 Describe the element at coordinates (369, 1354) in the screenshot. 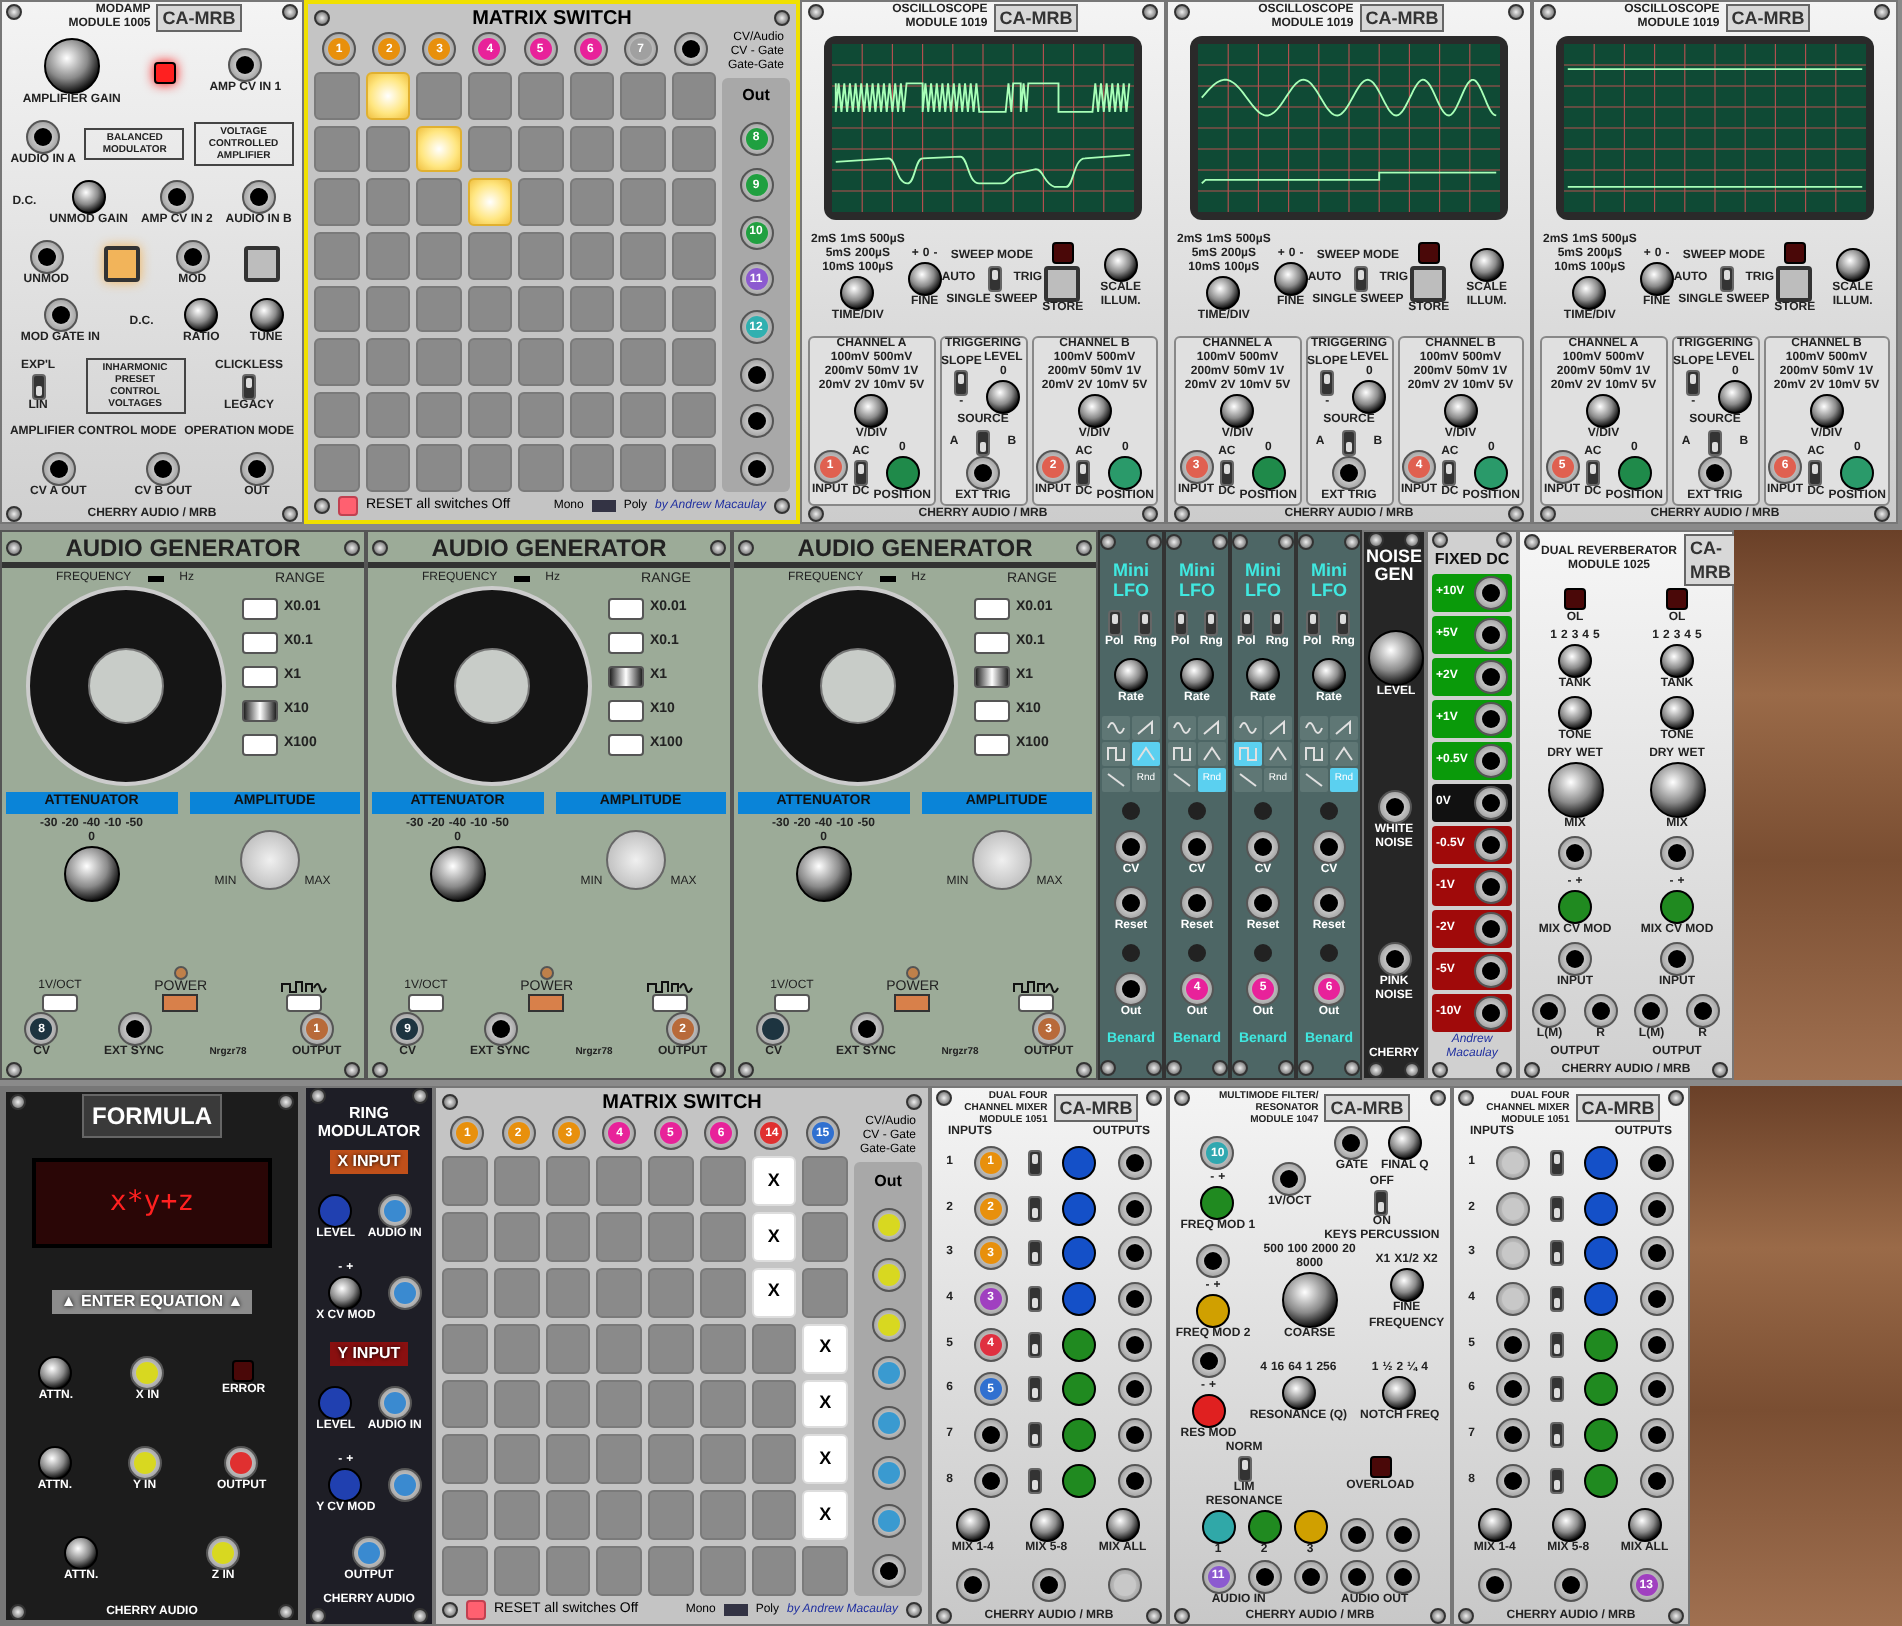

I see `section-heading: Y INPUT` at that location.